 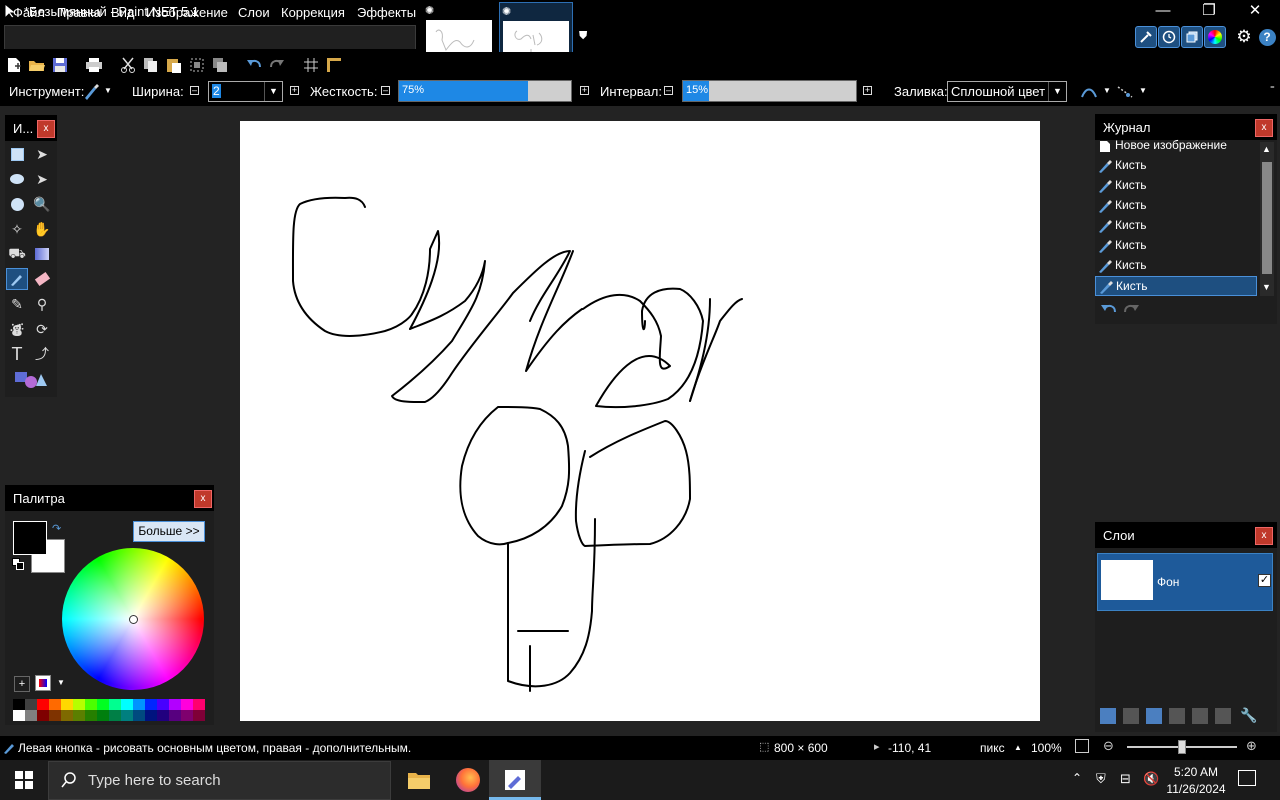 I want to click on fill-select: Сплошной цвет ▼, so click(x=1007, y=91).